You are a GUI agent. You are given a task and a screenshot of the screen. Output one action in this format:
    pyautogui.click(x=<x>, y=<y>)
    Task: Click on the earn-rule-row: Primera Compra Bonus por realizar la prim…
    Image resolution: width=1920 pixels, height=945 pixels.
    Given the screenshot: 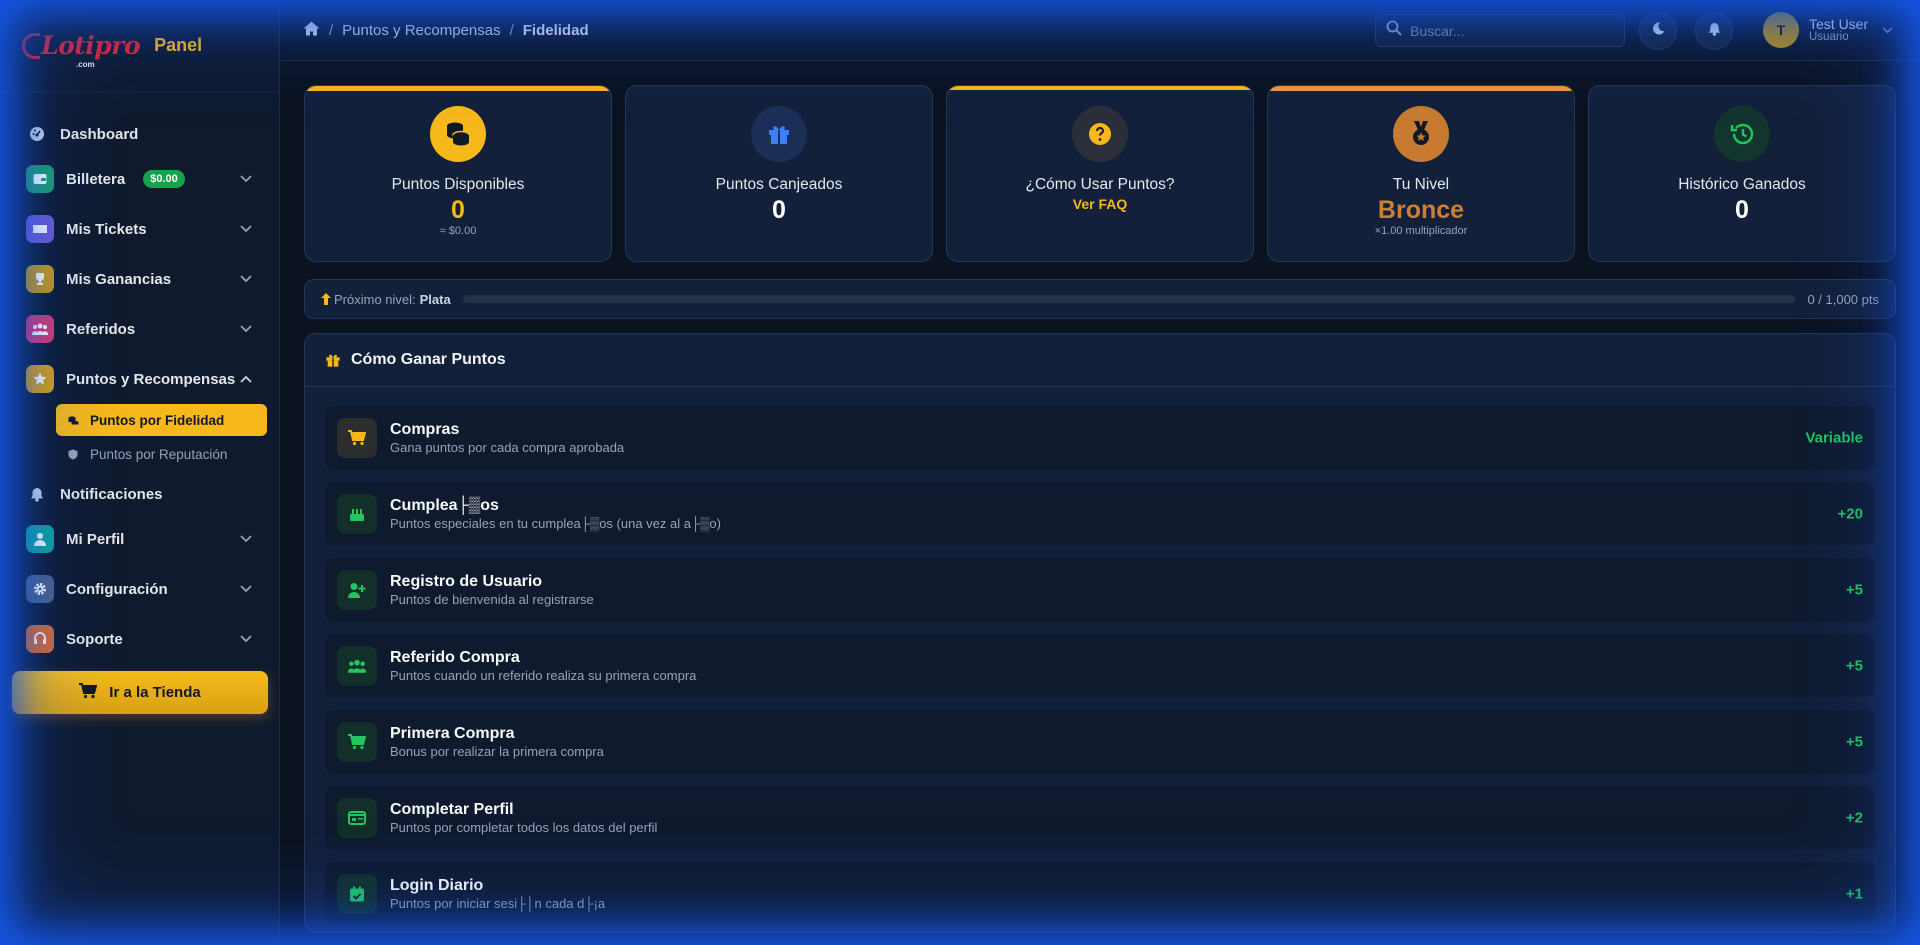 What is the action you would take?
    pyautogui.click(x=1100, y=741)
    